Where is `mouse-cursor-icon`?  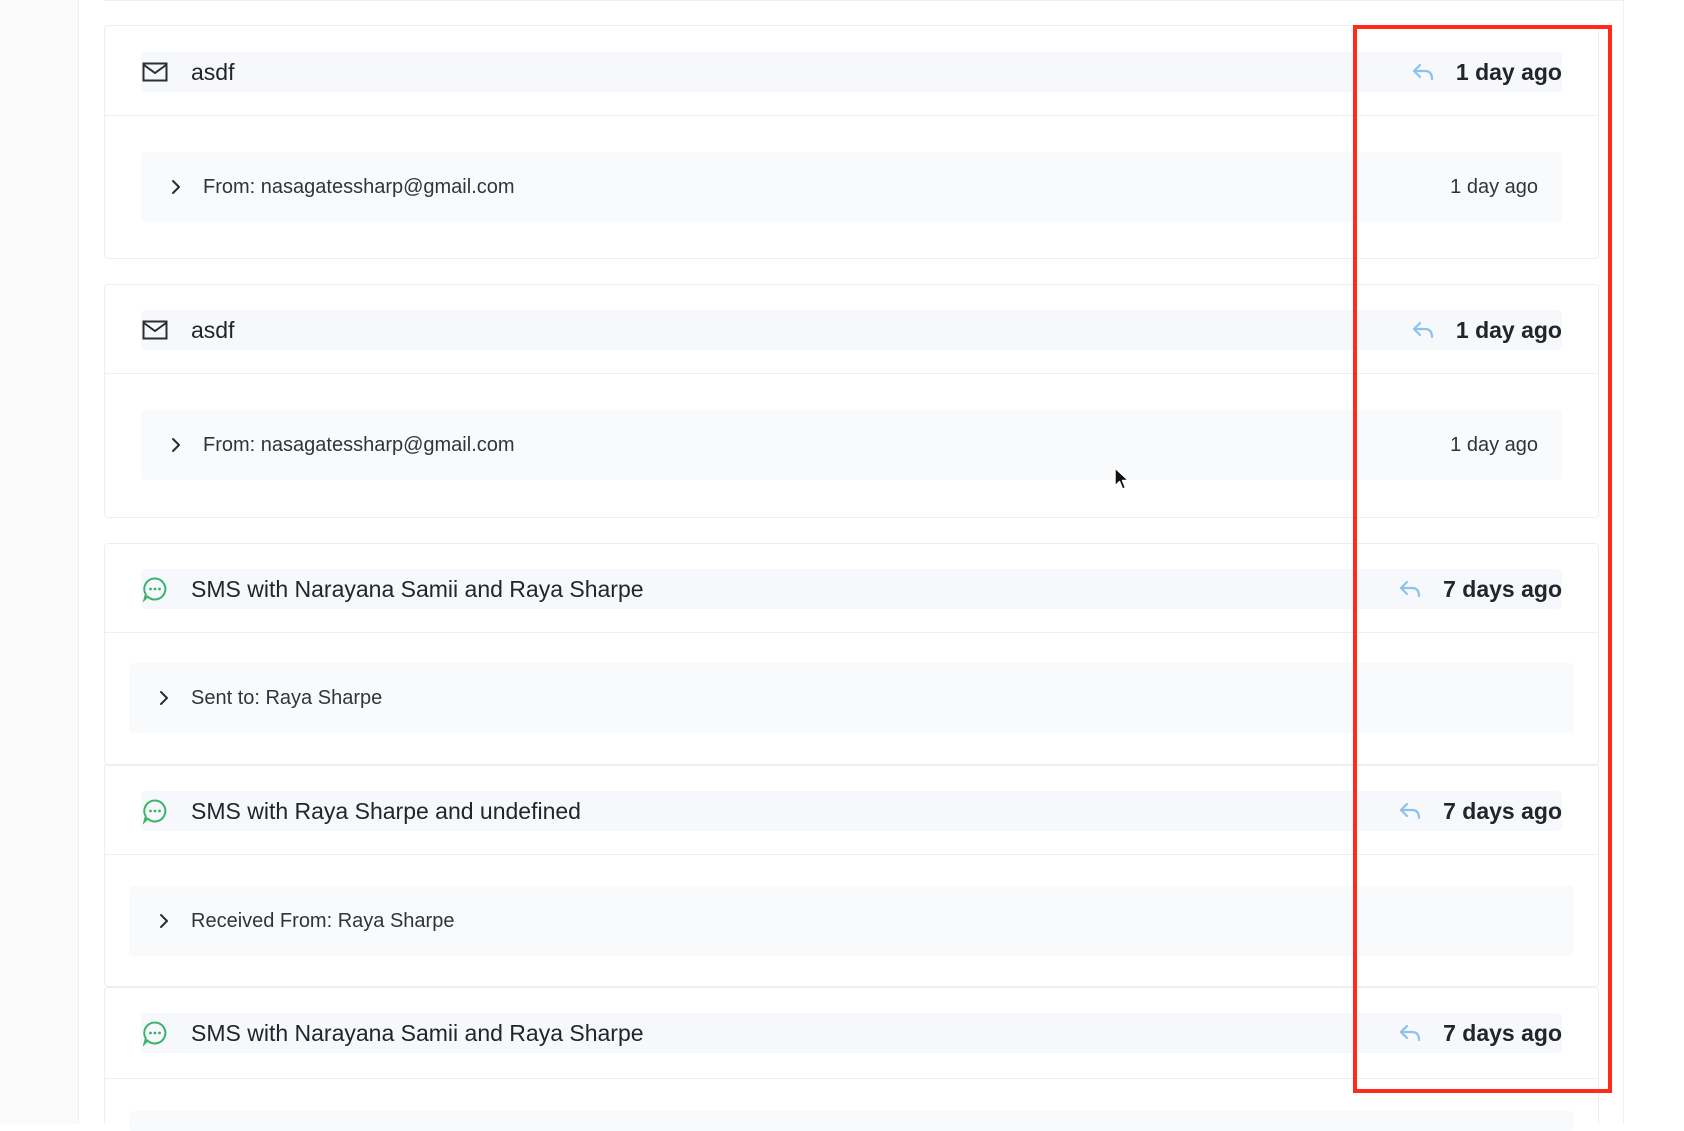
mouse-cursor-icon is located at coordinates (1123, 479).